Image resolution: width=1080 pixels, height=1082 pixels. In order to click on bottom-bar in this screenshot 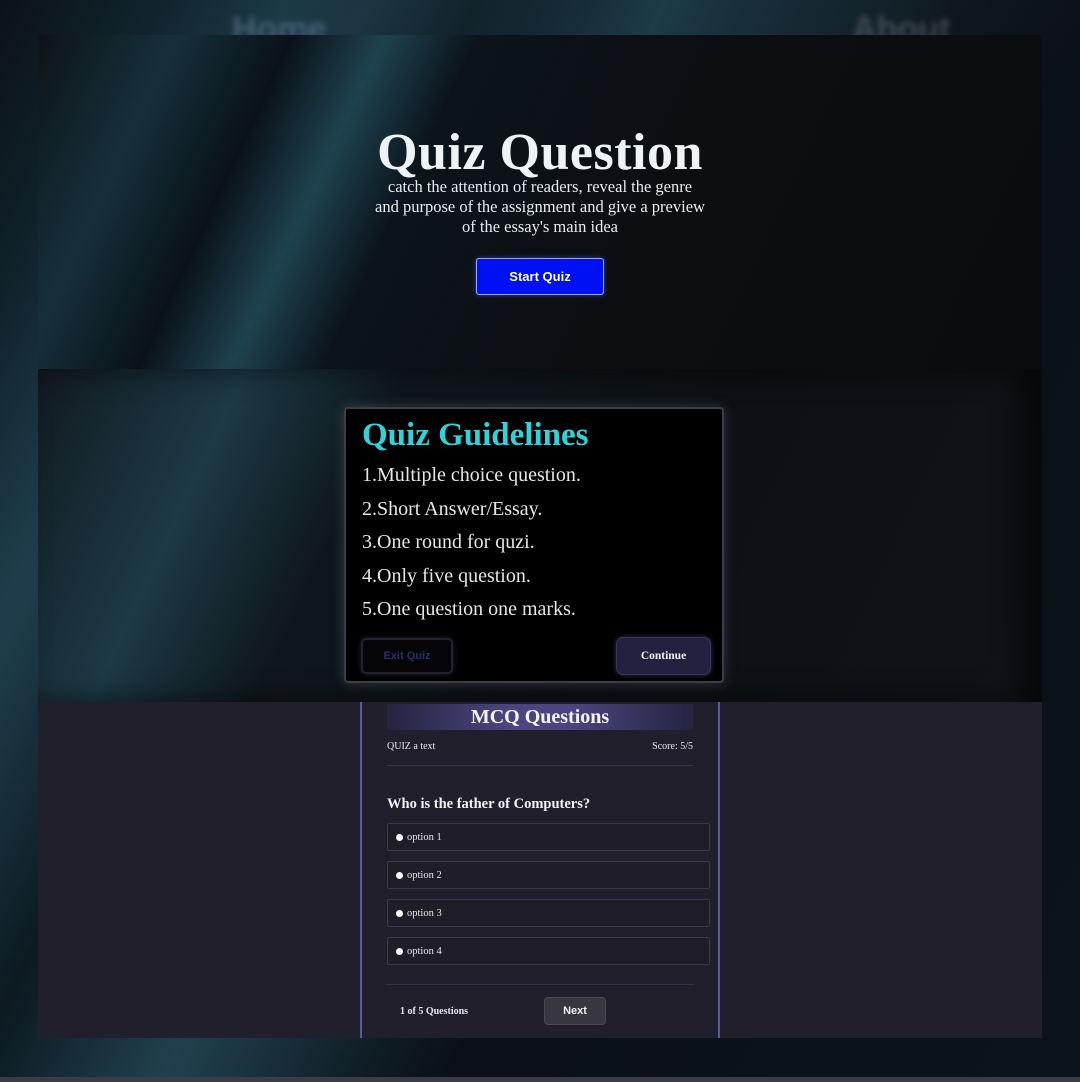, I will do `click(540, 1079)`.